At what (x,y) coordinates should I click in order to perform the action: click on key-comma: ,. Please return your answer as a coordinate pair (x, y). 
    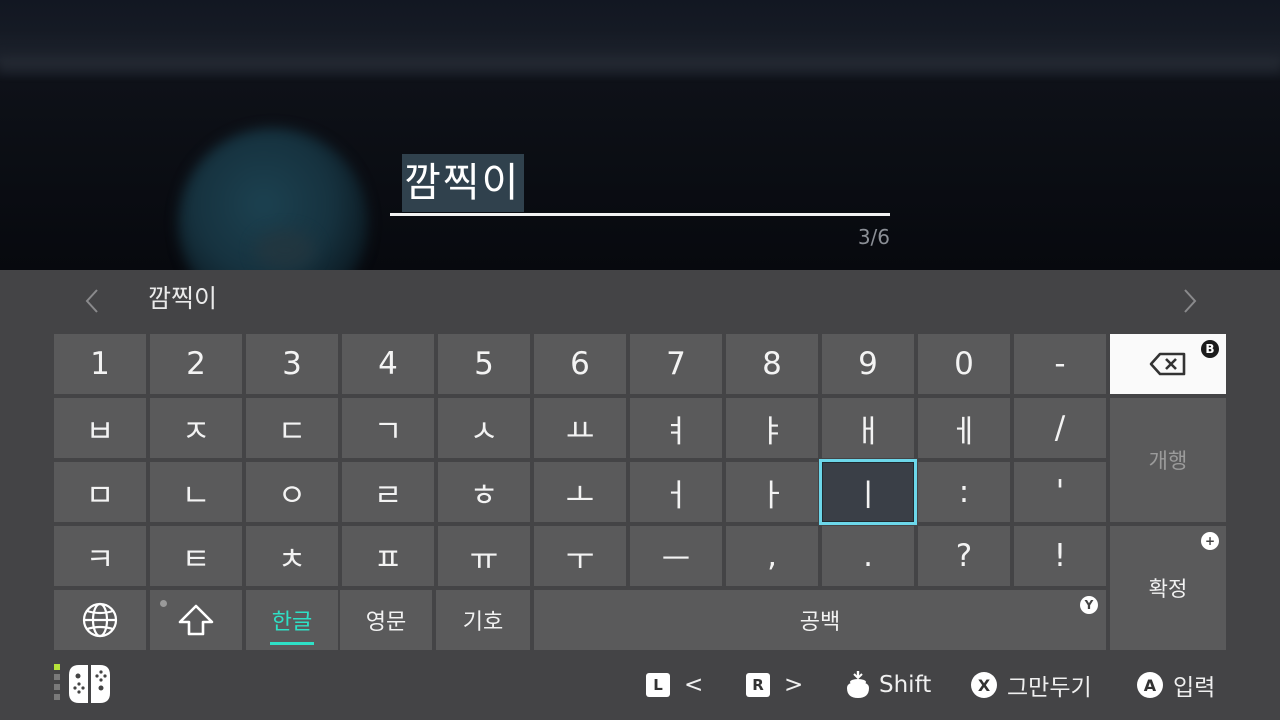
    Looking at the image, I should click on (772, 556).